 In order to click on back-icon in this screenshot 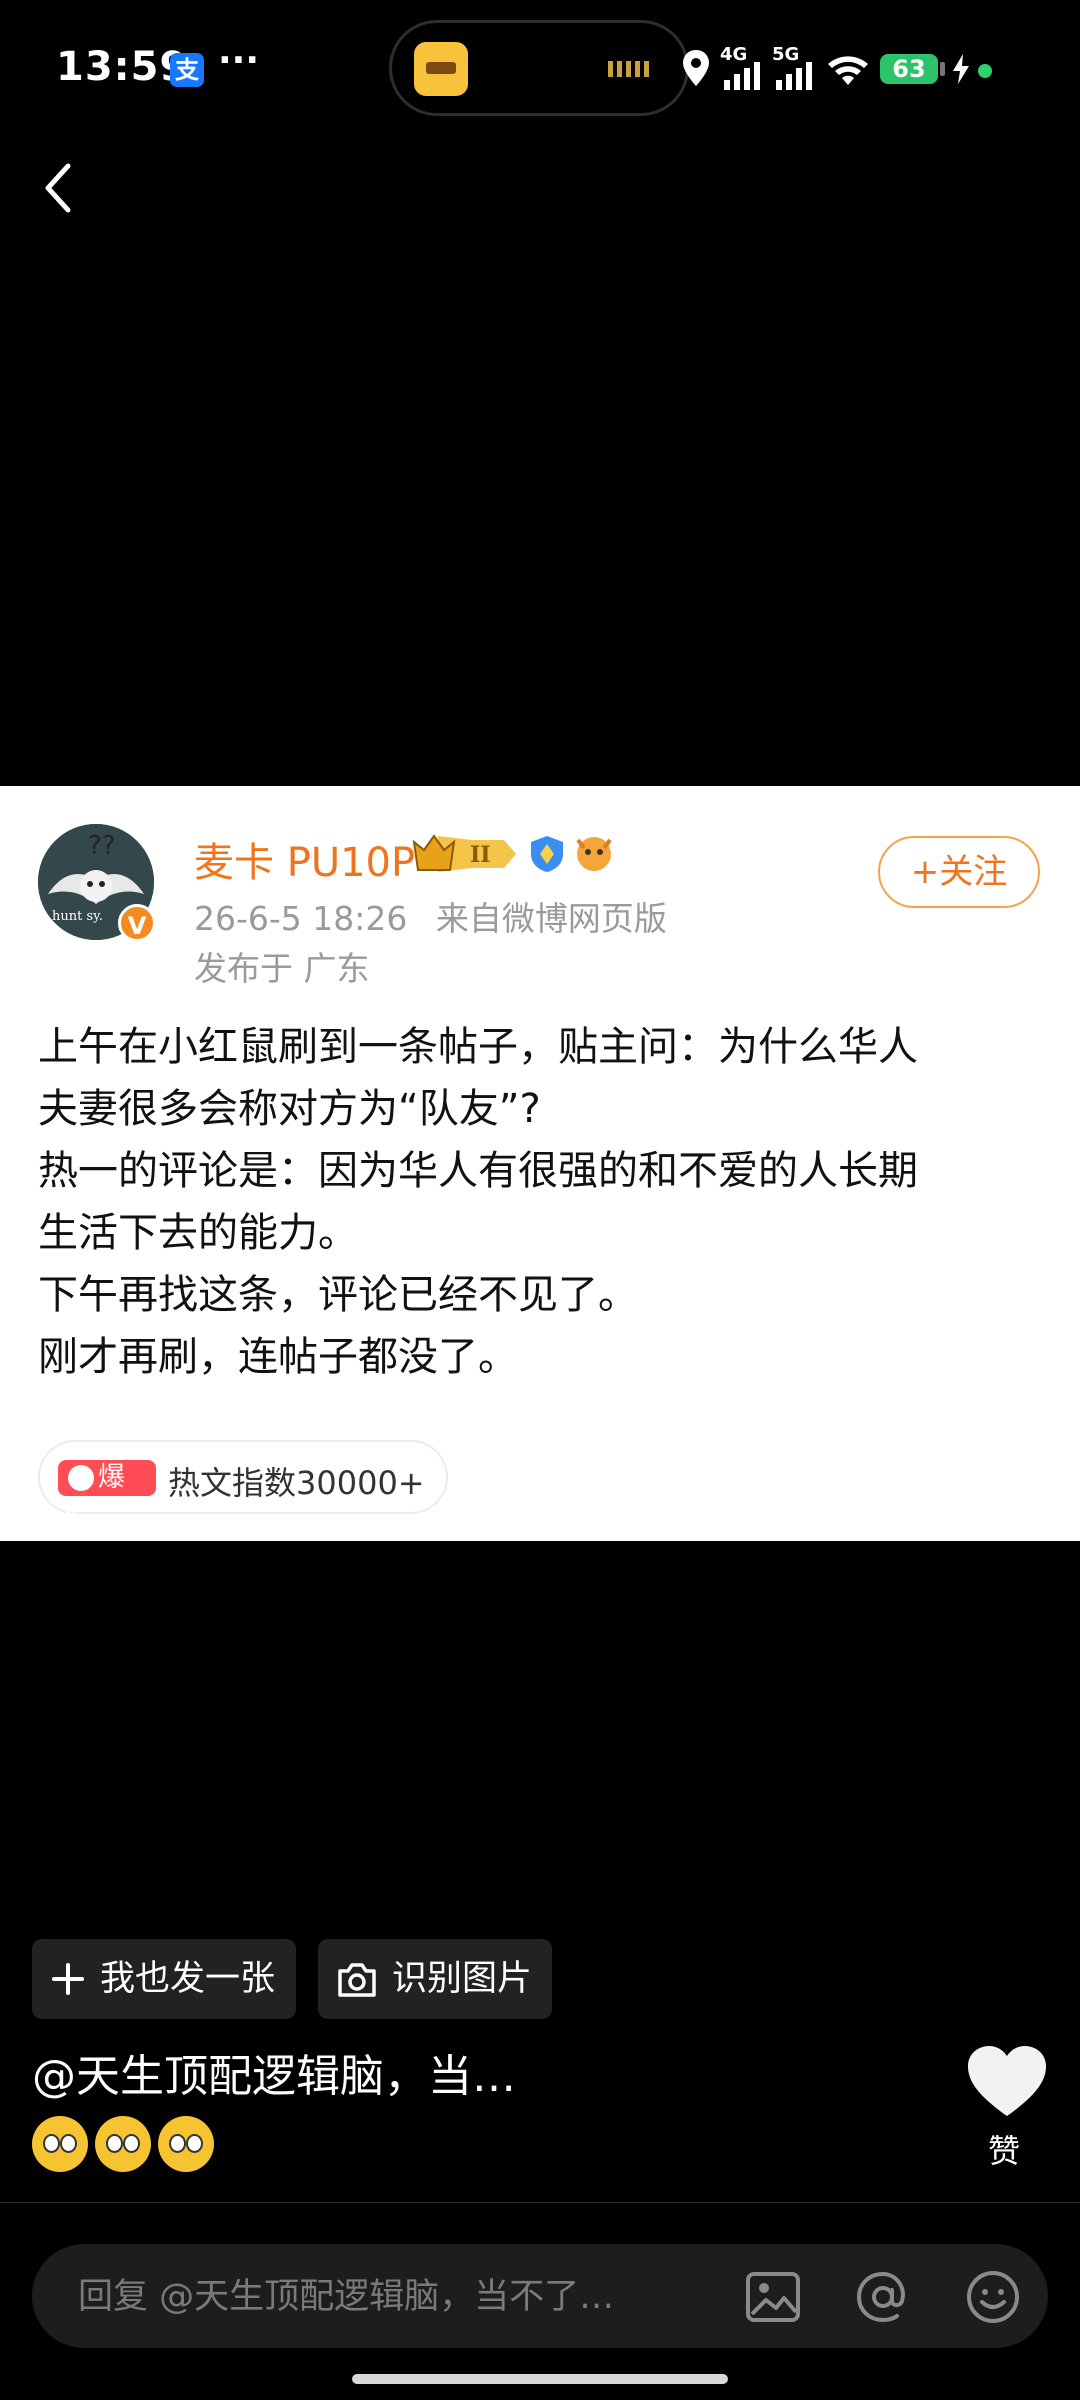, I will do `click(58, 188)`.